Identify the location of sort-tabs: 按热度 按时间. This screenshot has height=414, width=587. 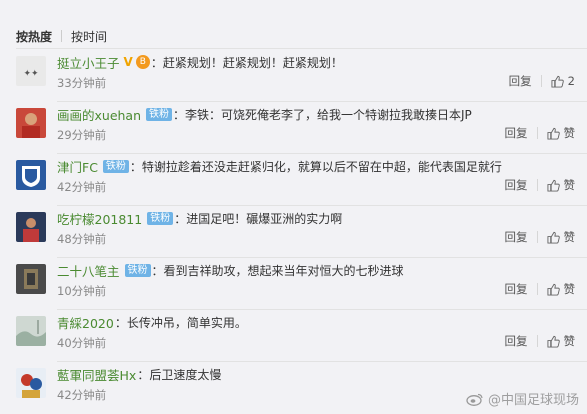
(61, 36).